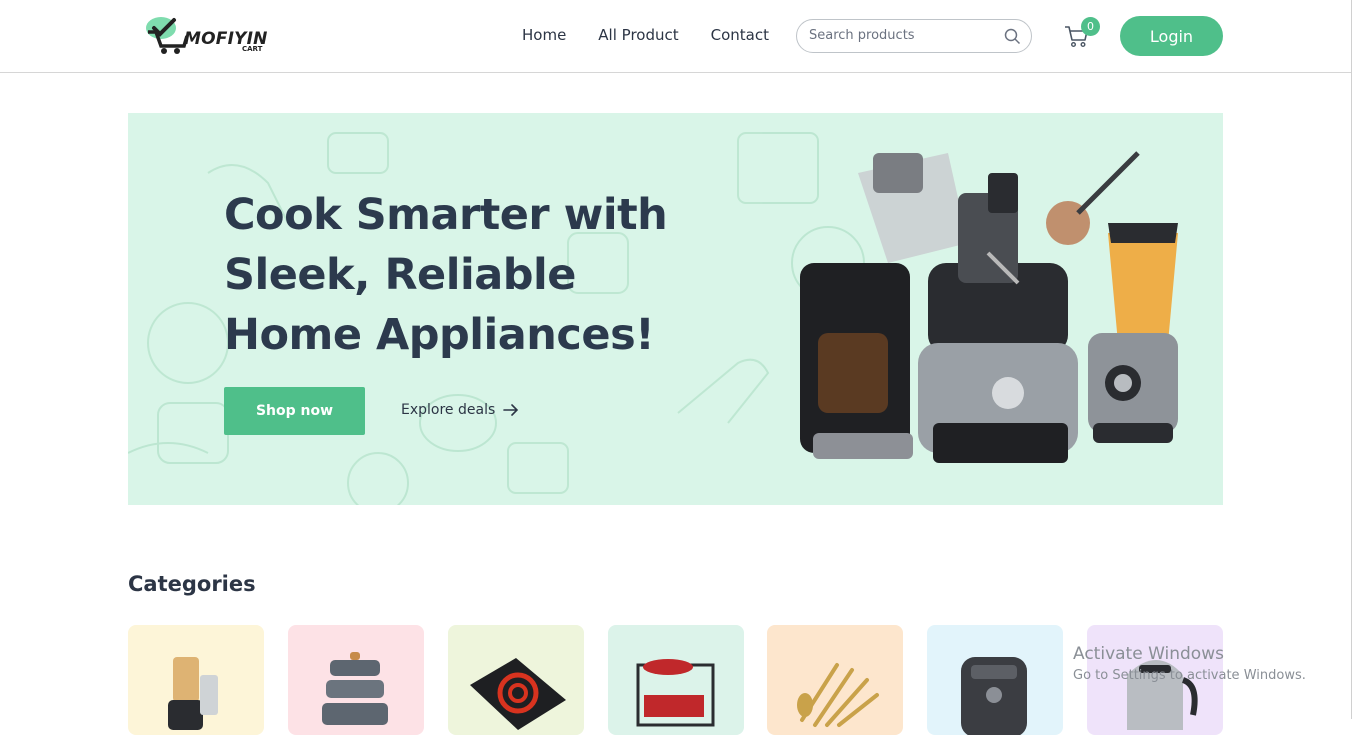 Image resolution: width=1352 pixels, height=735 pixels. What do you see at coordinates (1012, 36) in the screenshot?
I see `search-icon` at bounding box center [1012, 36].